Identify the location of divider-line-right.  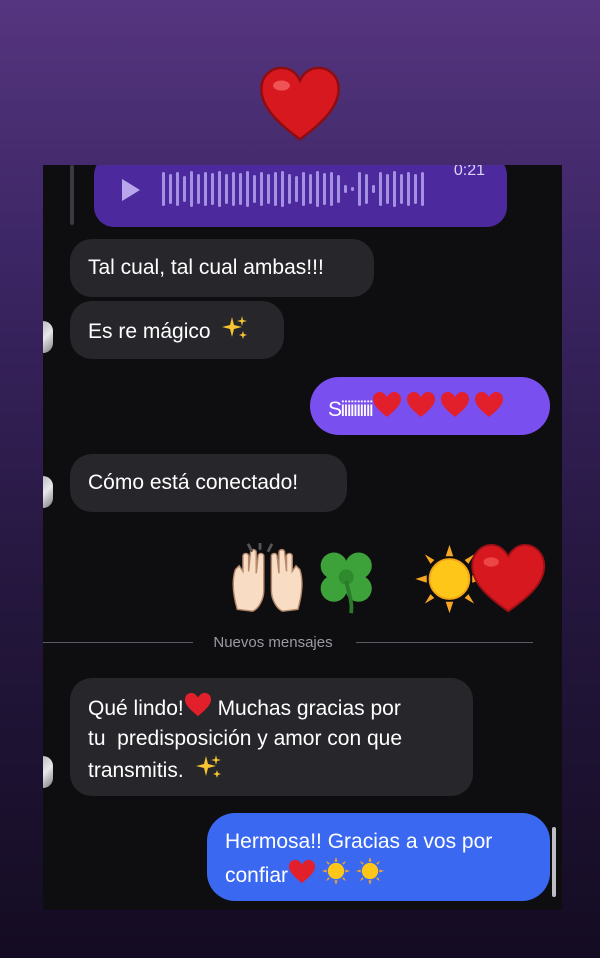
(444, 642).